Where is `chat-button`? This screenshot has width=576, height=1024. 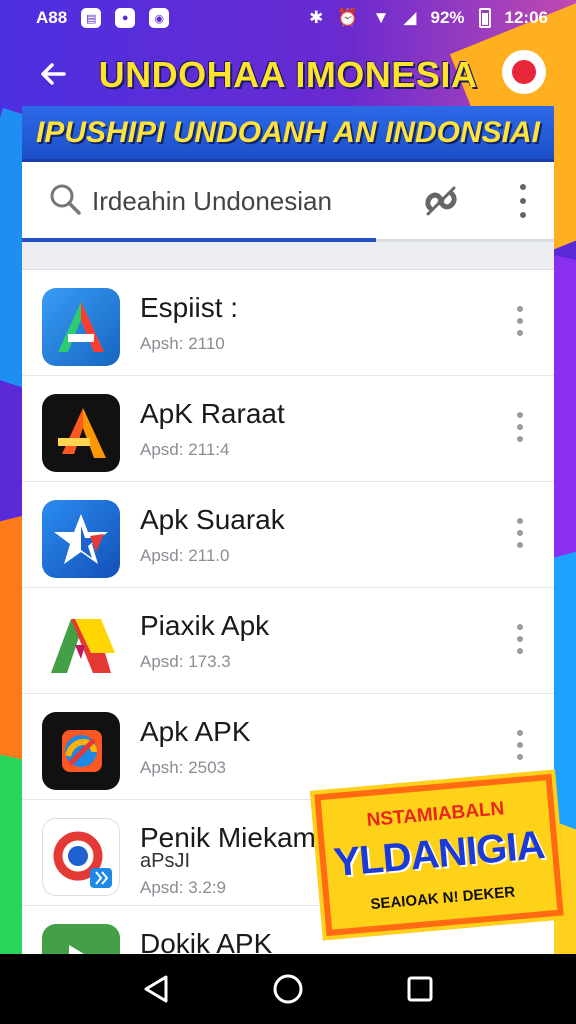 chat-button is located at coordinates (524, 72).